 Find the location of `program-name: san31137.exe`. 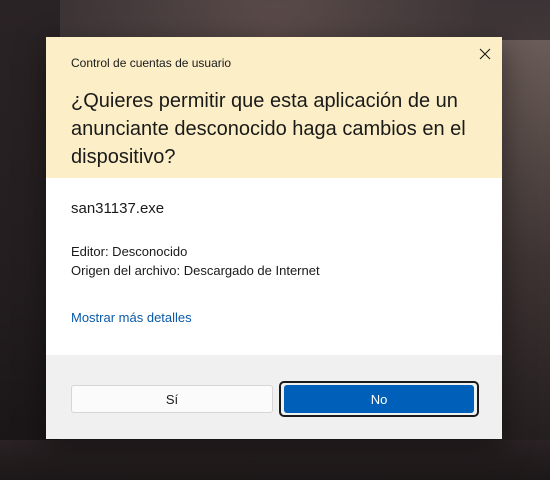

program-name: san31137.exe is located at coordinates (118, 208).